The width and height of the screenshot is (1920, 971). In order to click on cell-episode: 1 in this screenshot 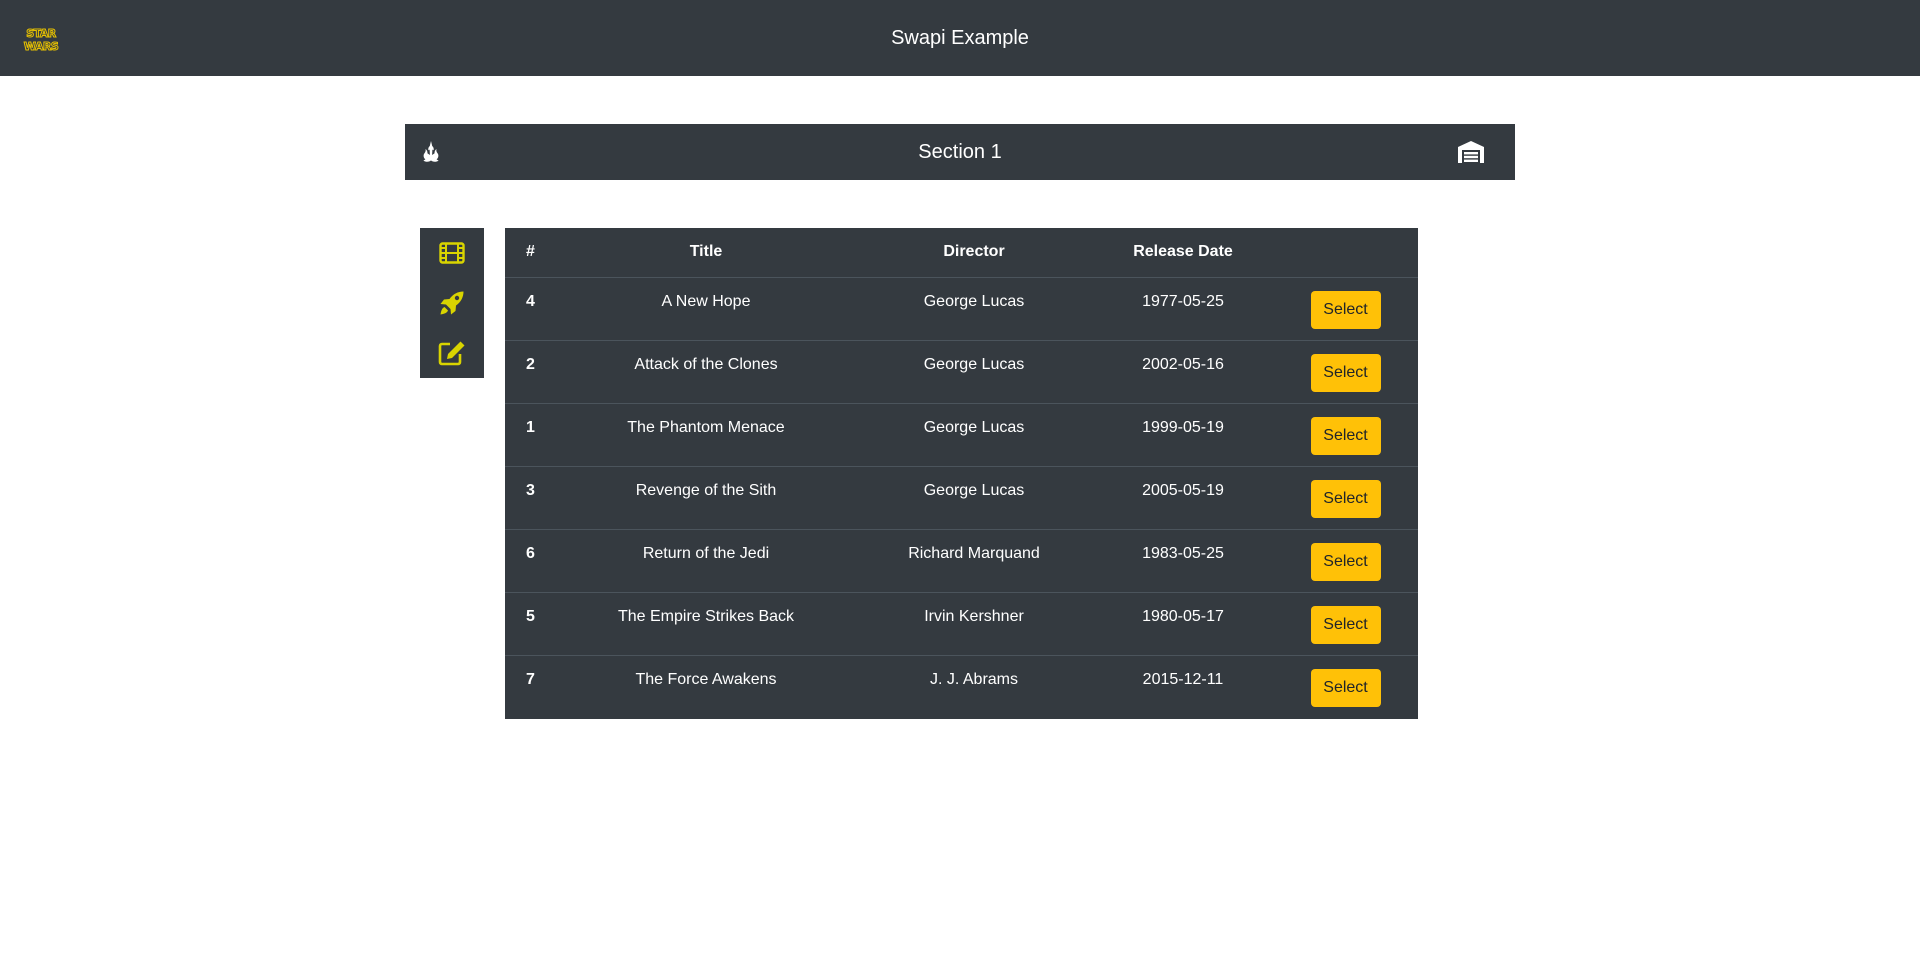, I will do `click(531, 435)`.